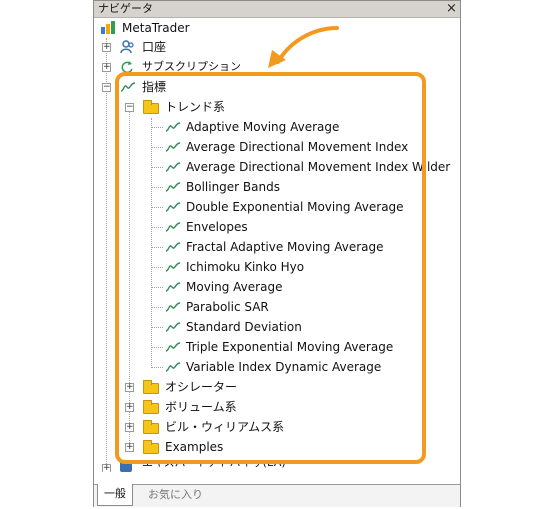 The width and height of the screenshot is (550, 509). What do you see at coordinates (125, 8) in the screenshot?
I see `window-title-text: ナビゲータ` at bounding box center [125, 8].